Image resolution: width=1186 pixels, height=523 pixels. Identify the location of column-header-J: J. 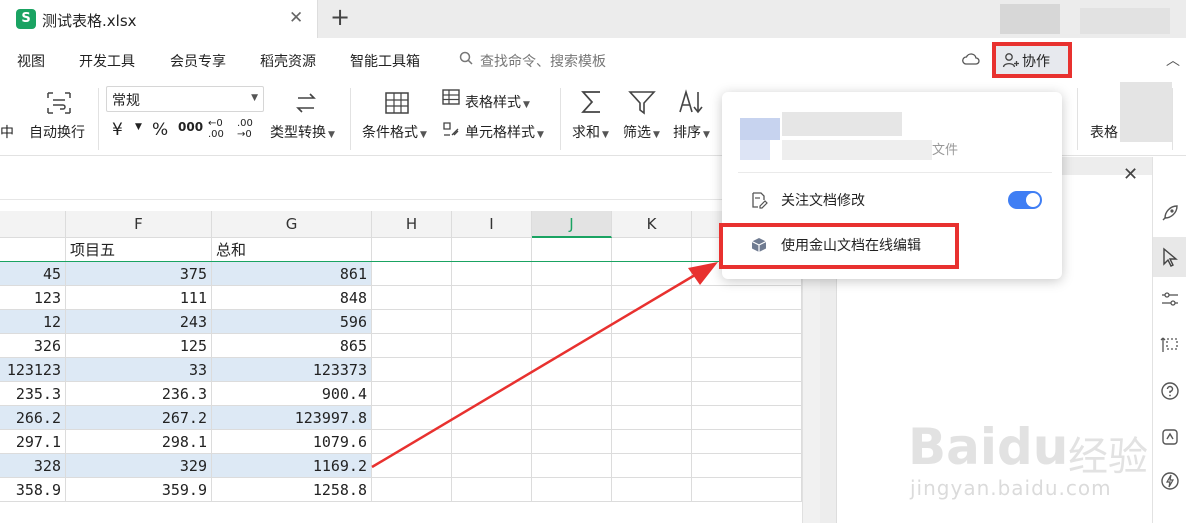
(572, 224).